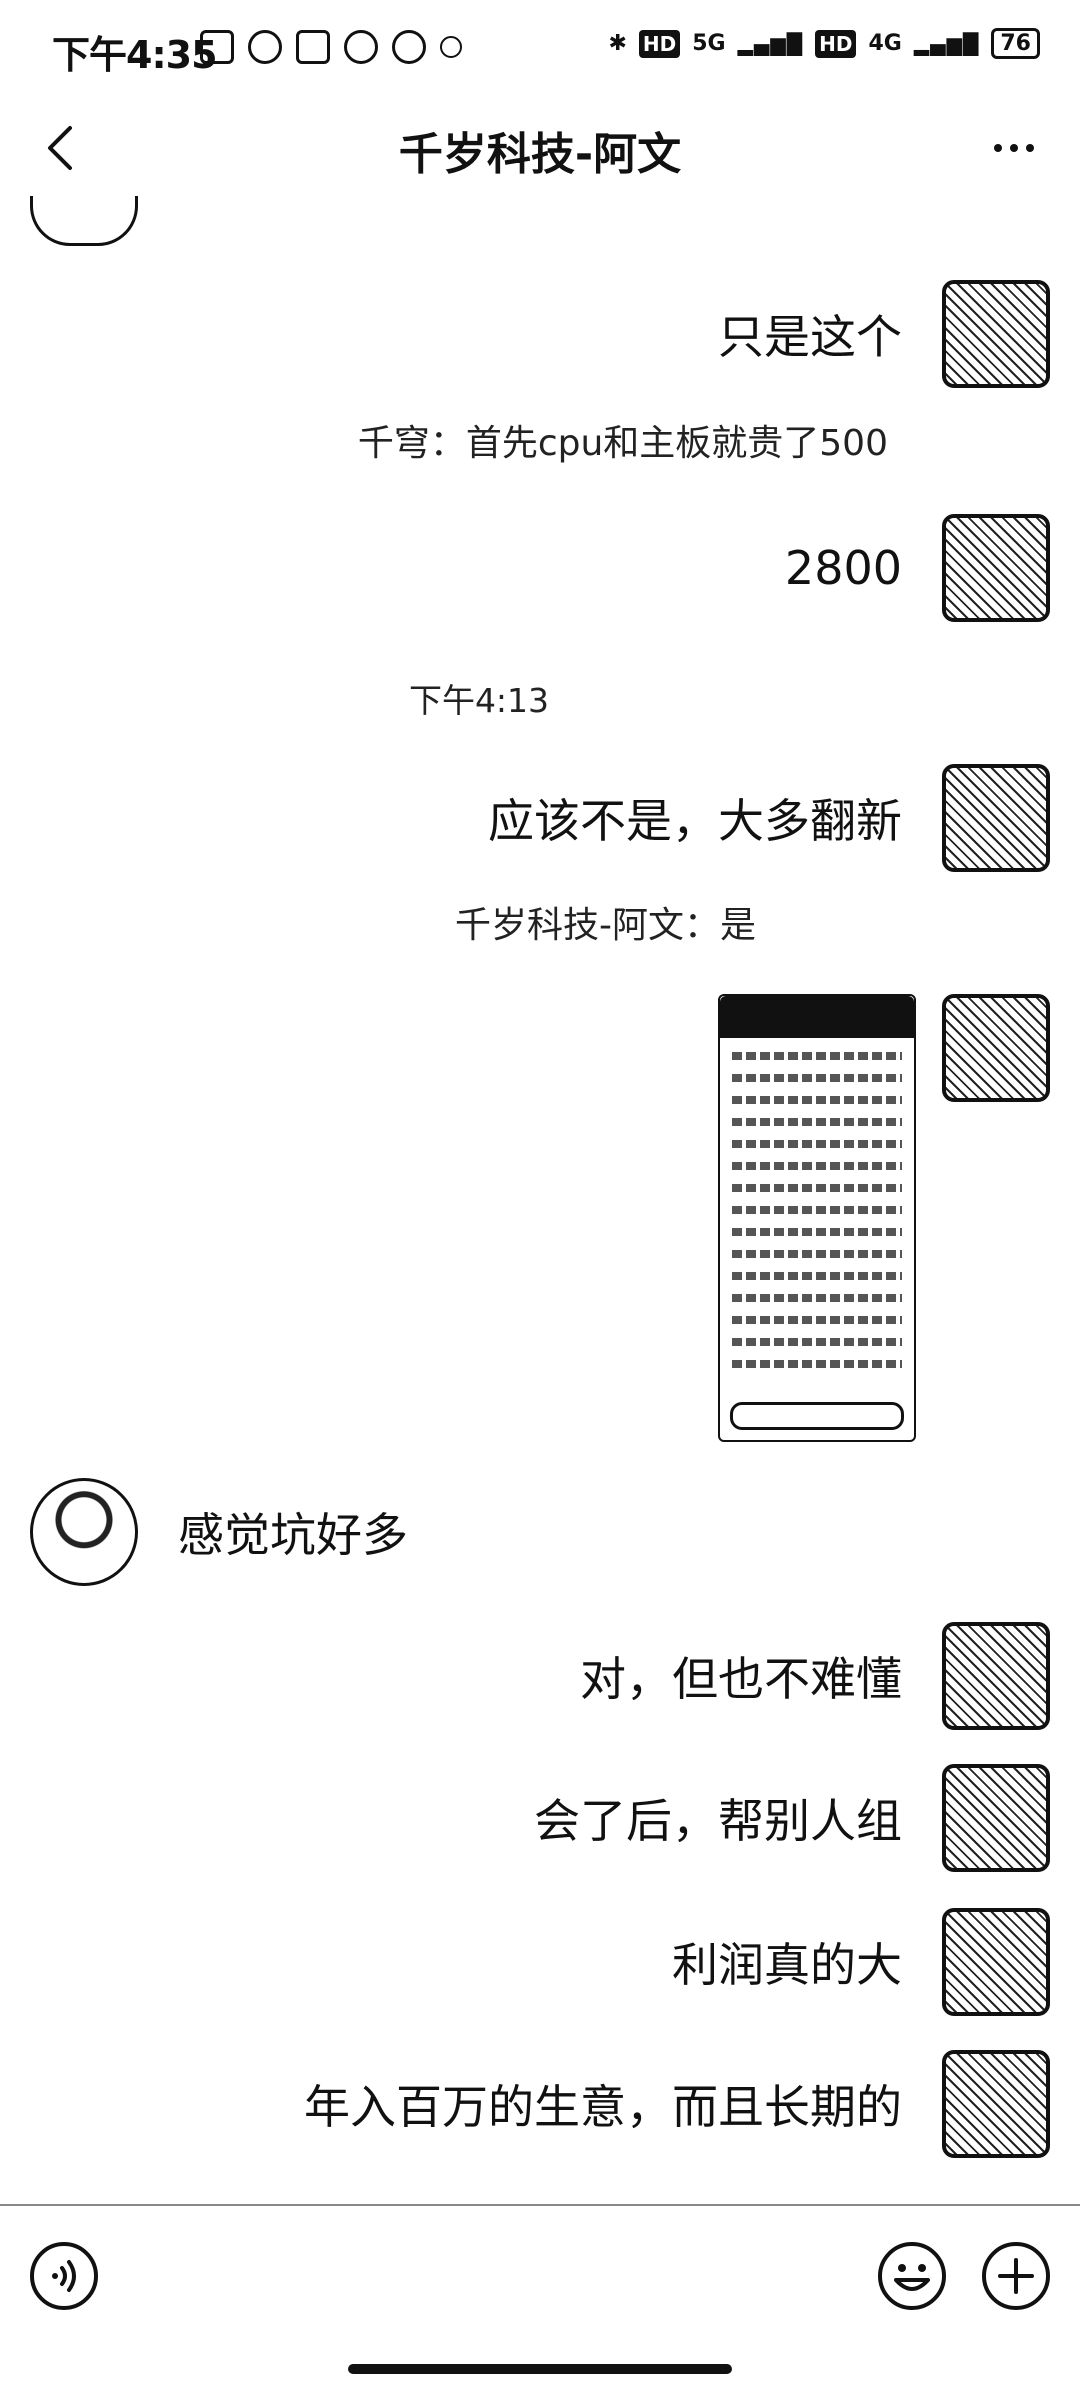 The width and height of the screenshot is (1080, 2400). Describe the element at coordinates (1016, 2276) in the screenshot. I see `plus-icon` at that location.